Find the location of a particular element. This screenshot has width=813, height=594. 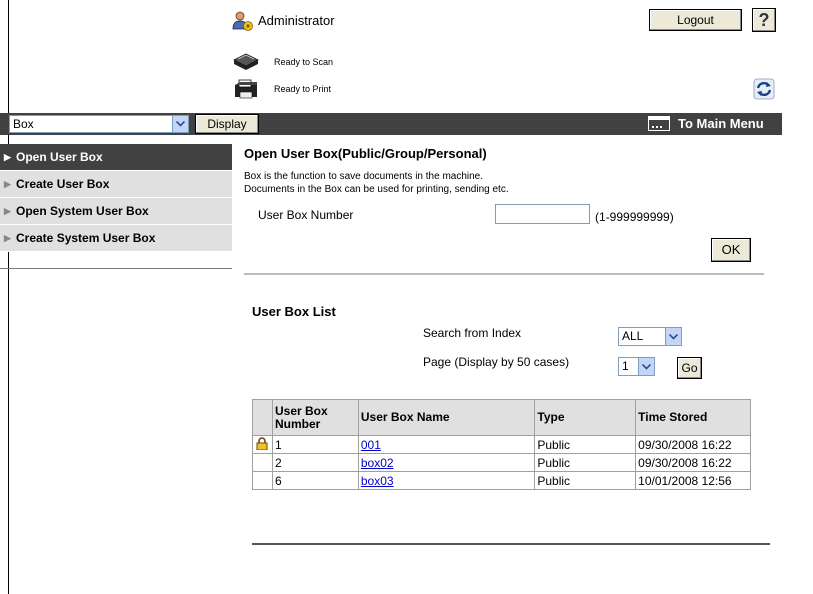

name-column-header: User Box Name is located at coordinates (446, 417).